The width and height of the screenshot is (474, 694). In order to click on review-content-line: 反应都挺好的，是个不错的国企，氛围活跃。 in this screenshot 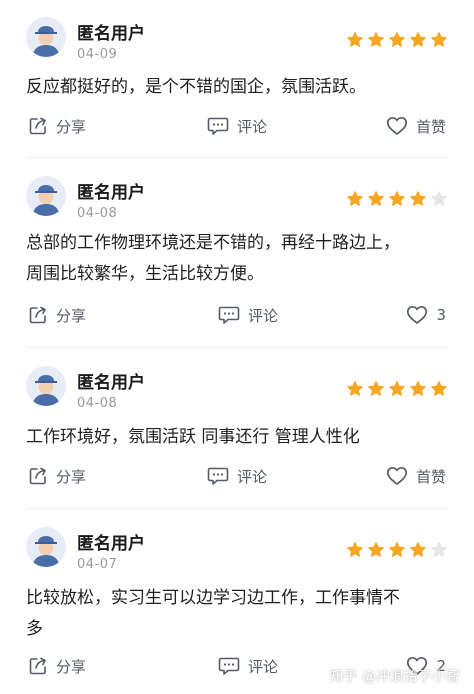, I will do `click(196, 87)`.